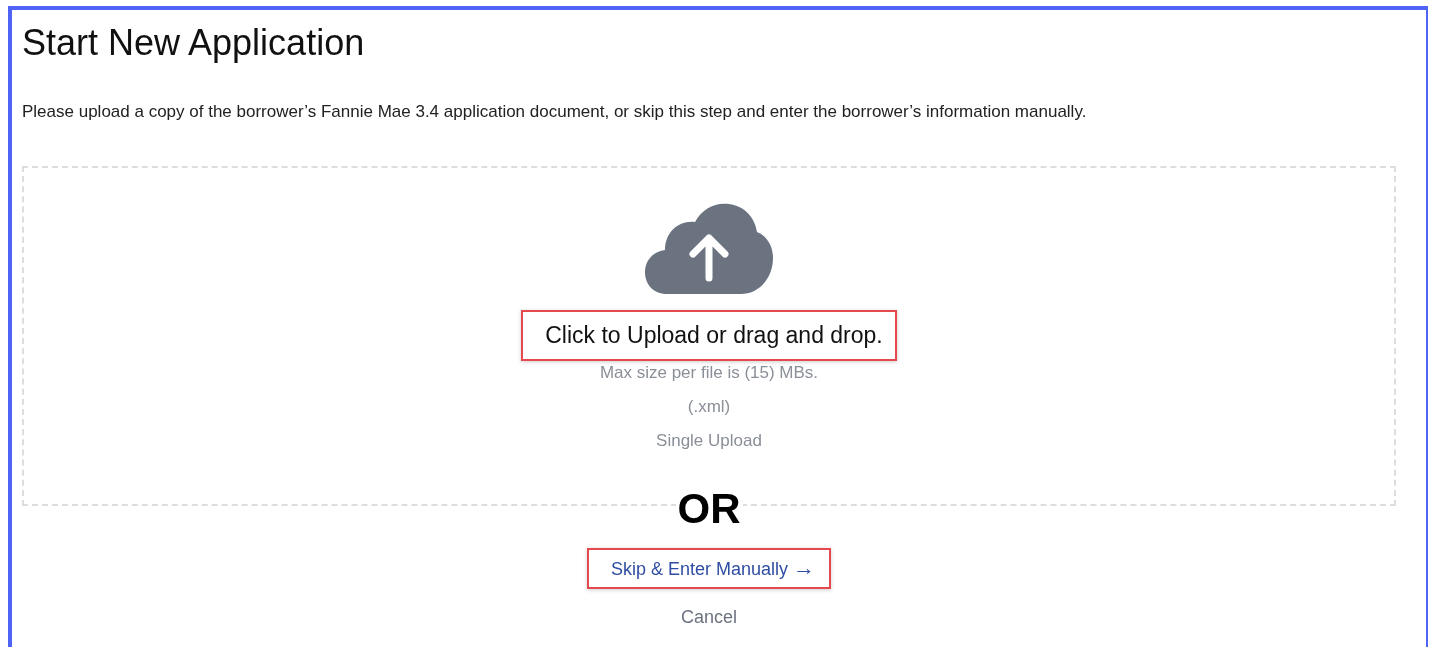  I want to click on cancel-link: Cancel, so click(709, 617).